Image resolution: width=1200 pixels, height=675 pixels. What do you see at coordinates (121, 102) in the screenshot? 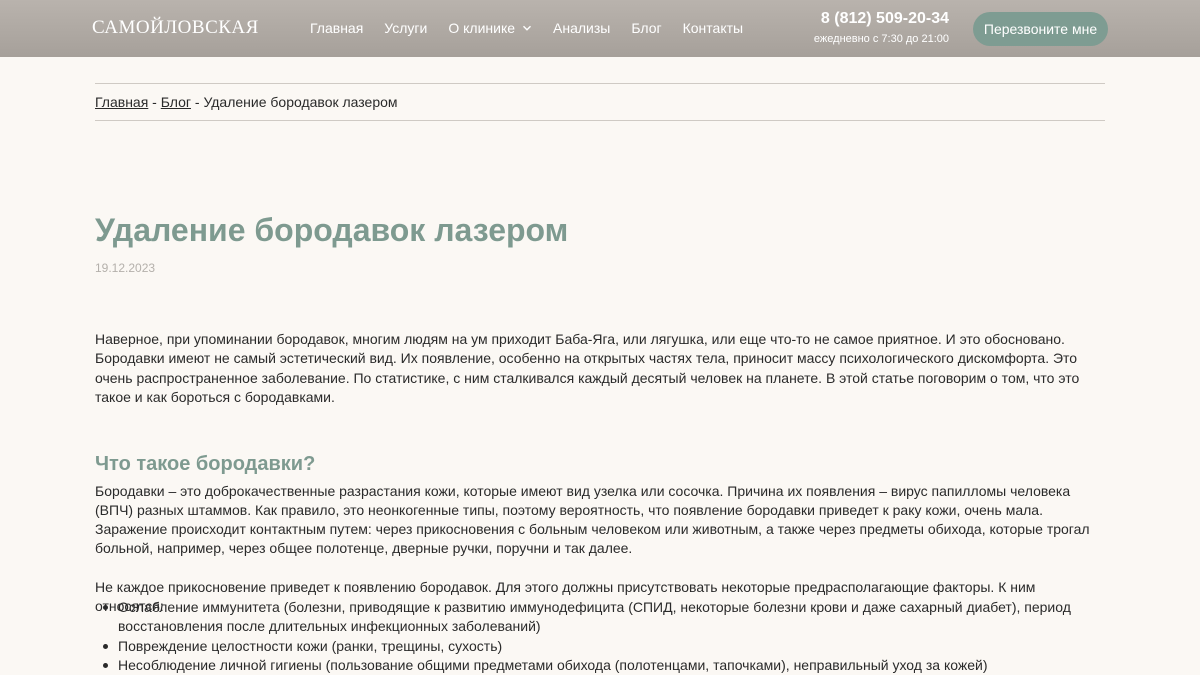
I see `breadcrumb-home-link: Главная` at bounding box center [121, 102].